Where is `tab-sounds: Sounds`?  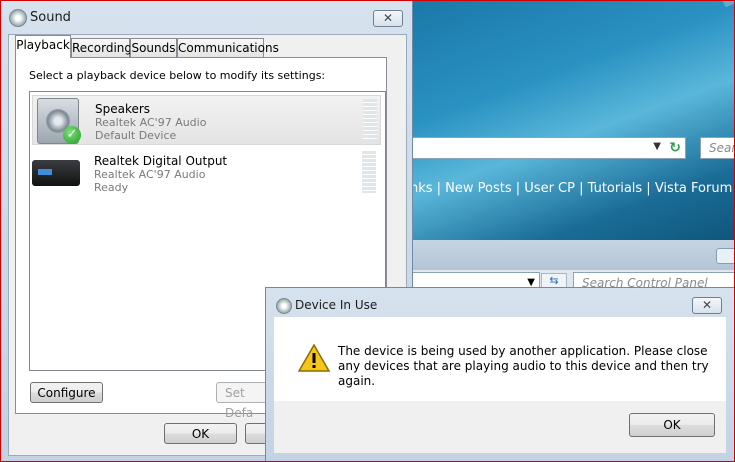 tab-sounds: Sounds is located at coordinates (153, 47).